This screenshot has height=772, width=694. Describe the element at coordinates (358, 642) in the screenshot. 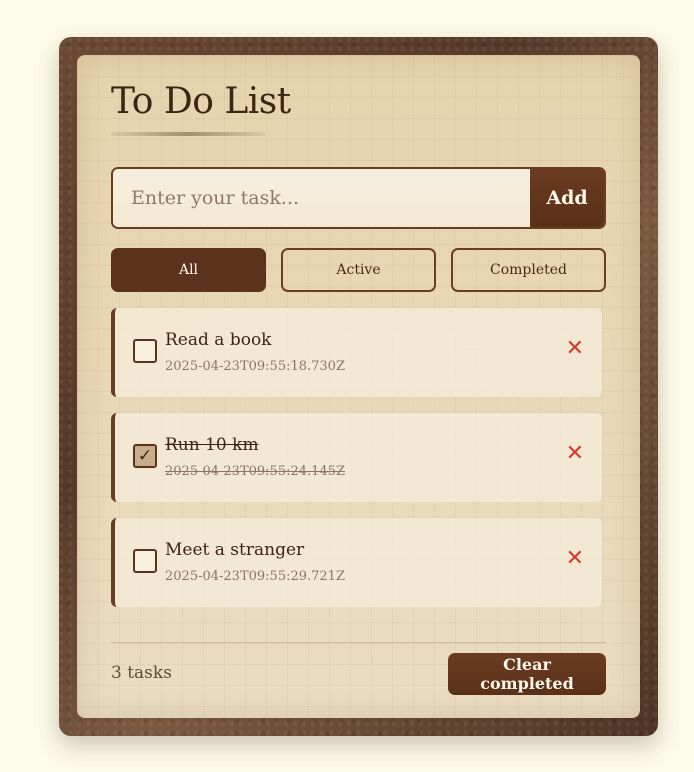

I see `footer-divider` at that location.